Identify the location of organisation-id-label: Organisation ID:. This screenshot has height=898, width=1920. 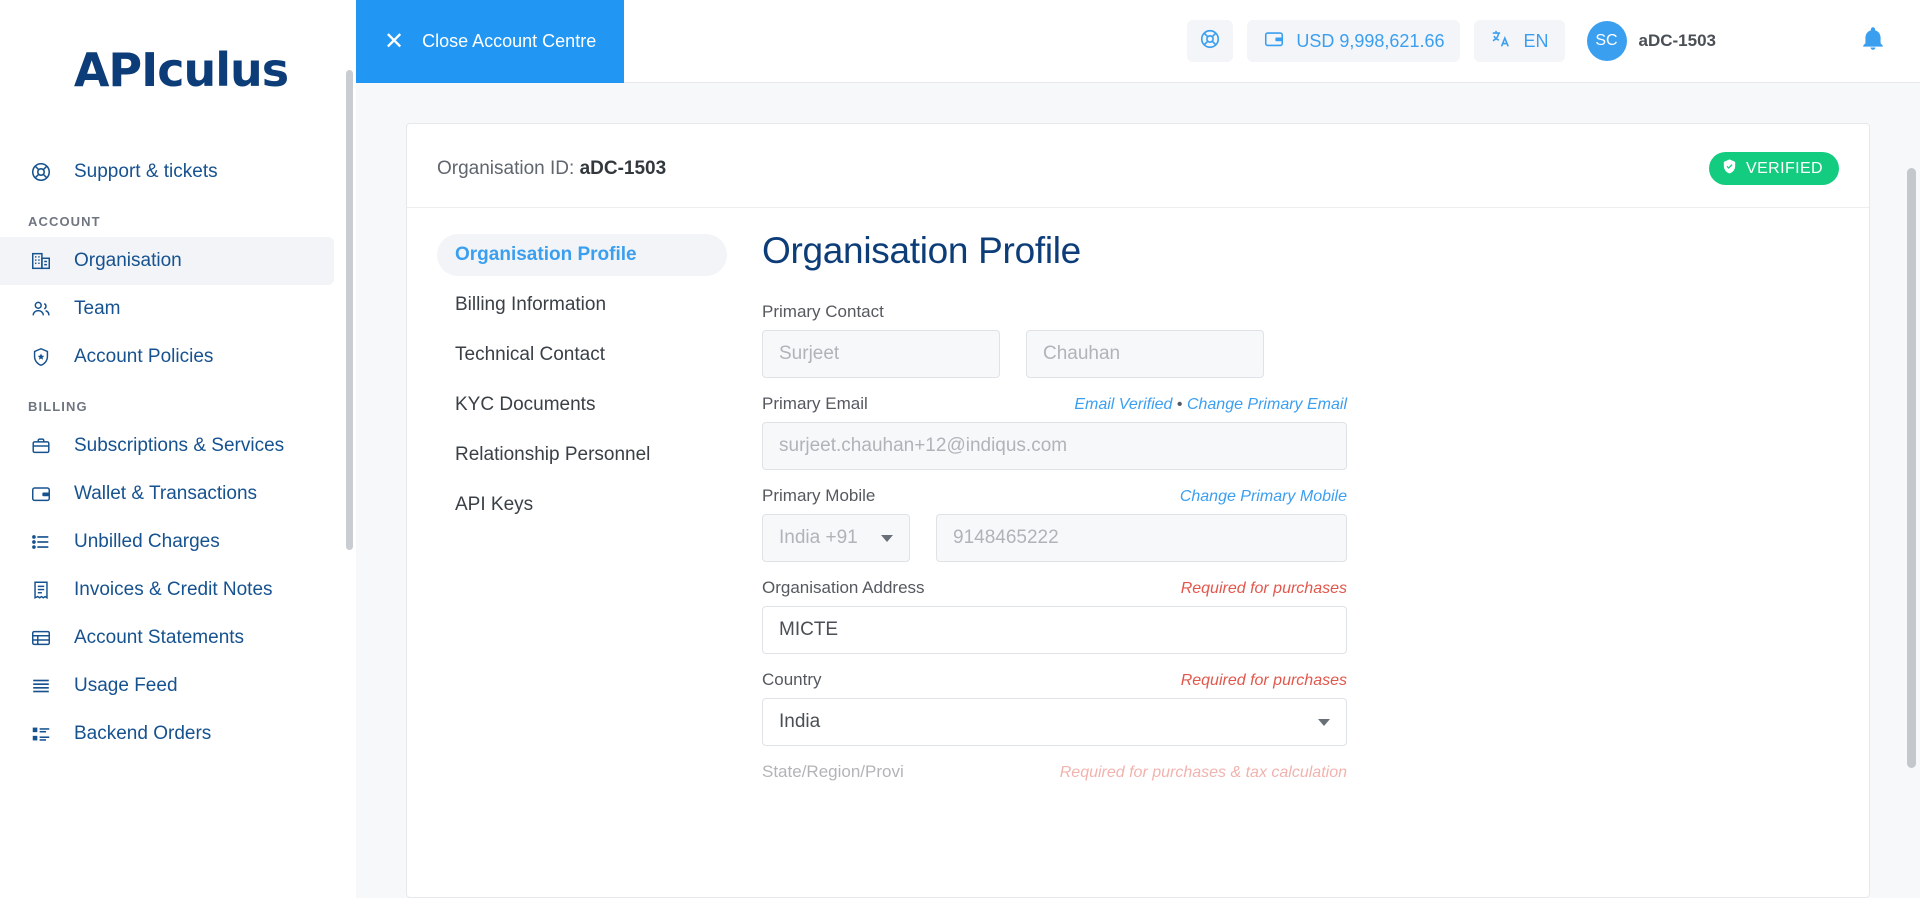
(506, 168).